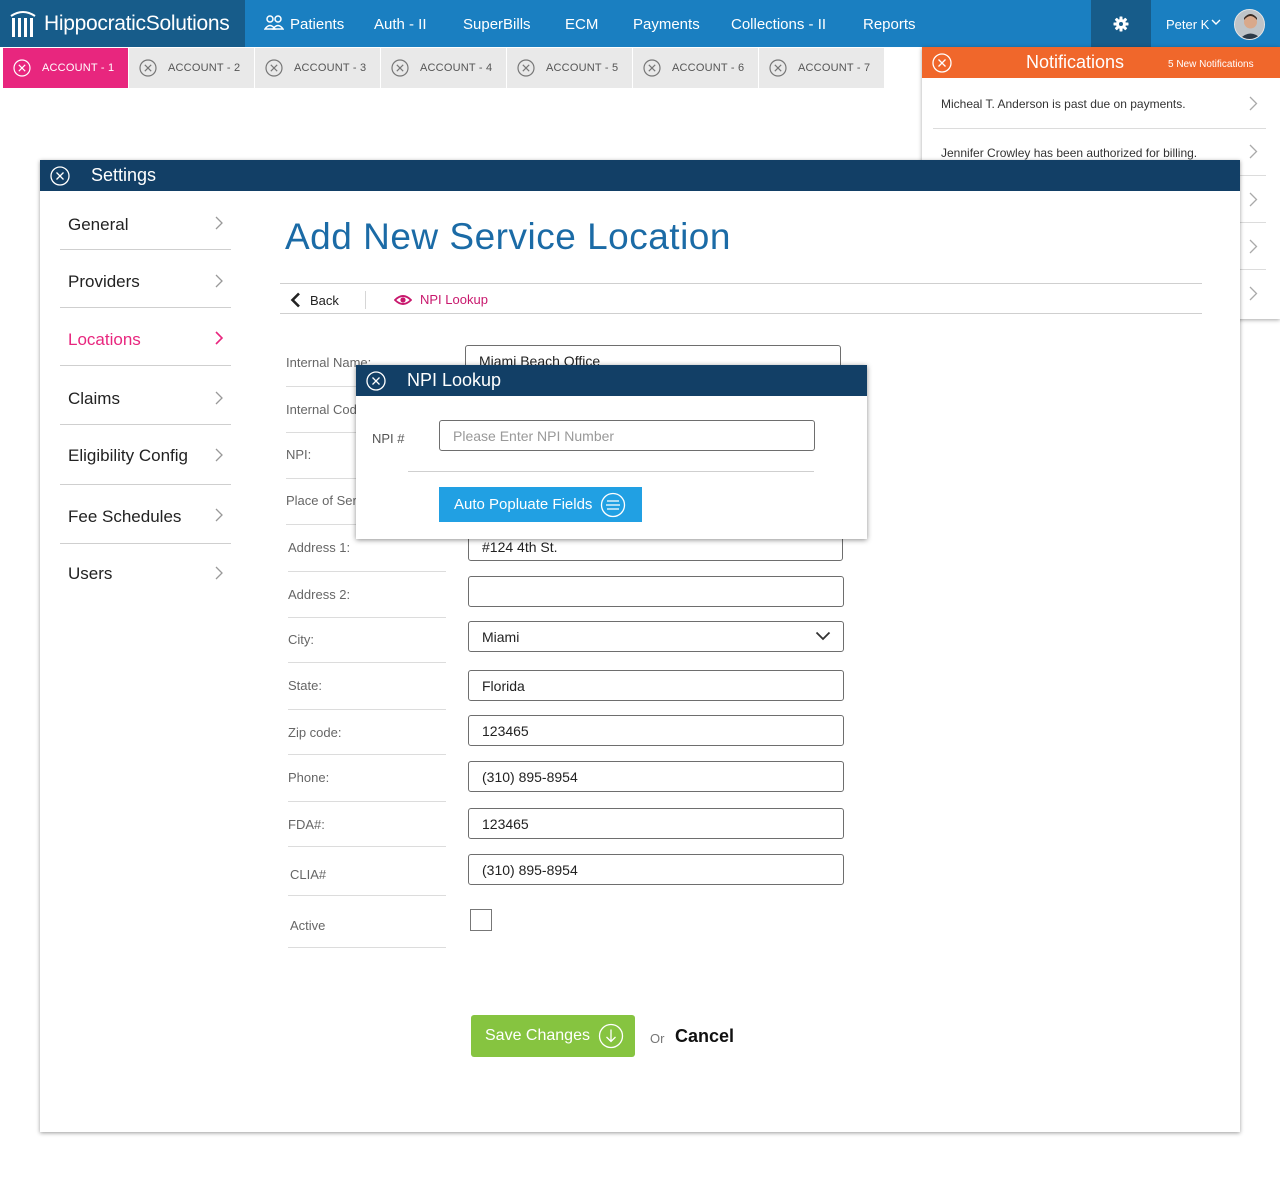  I want to click on sidebar-item-general: General, so click(145, 220).